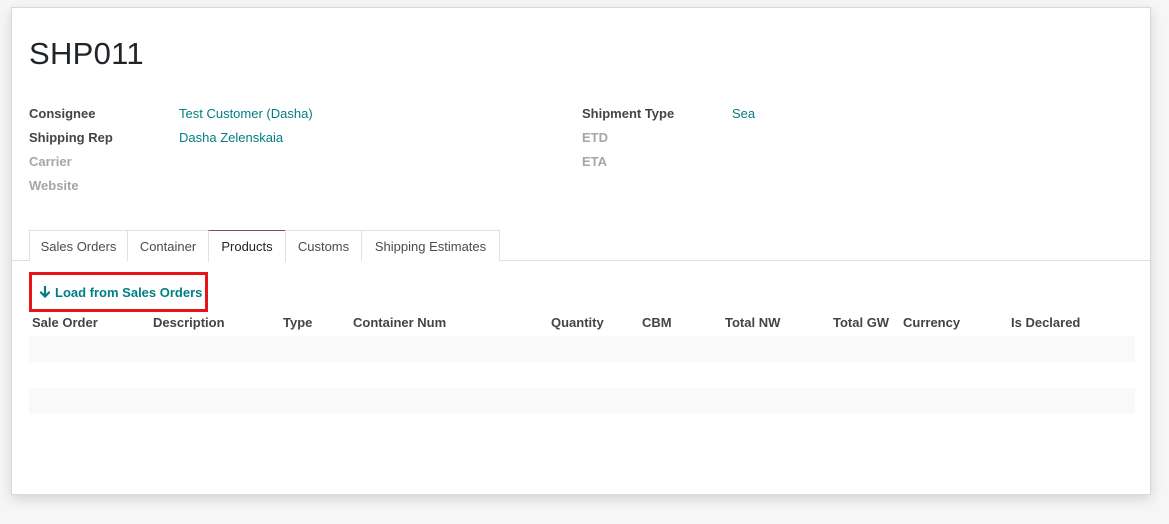 The height and width of the screenshot is (524, 1169). What do you see at coordinates (78, 245) in the screenshot?
I see `tab-sales-orders: Sales Orders` at bounding box center [78, 245].